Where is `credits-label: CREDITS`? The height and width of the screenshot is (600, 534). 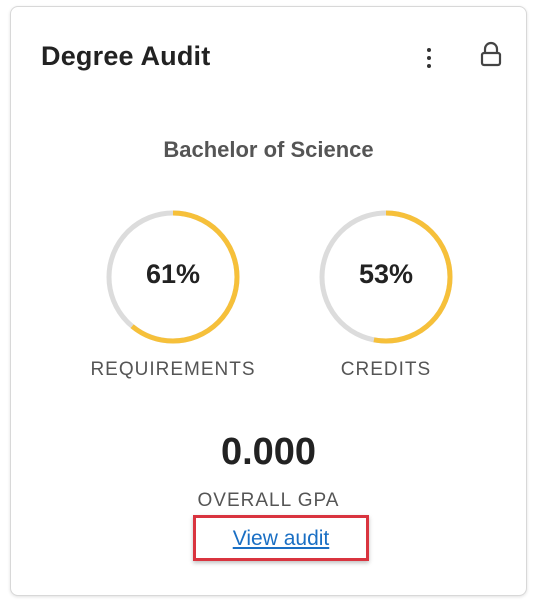
credits-label: CREDITS is located at coordinates (386, 369).